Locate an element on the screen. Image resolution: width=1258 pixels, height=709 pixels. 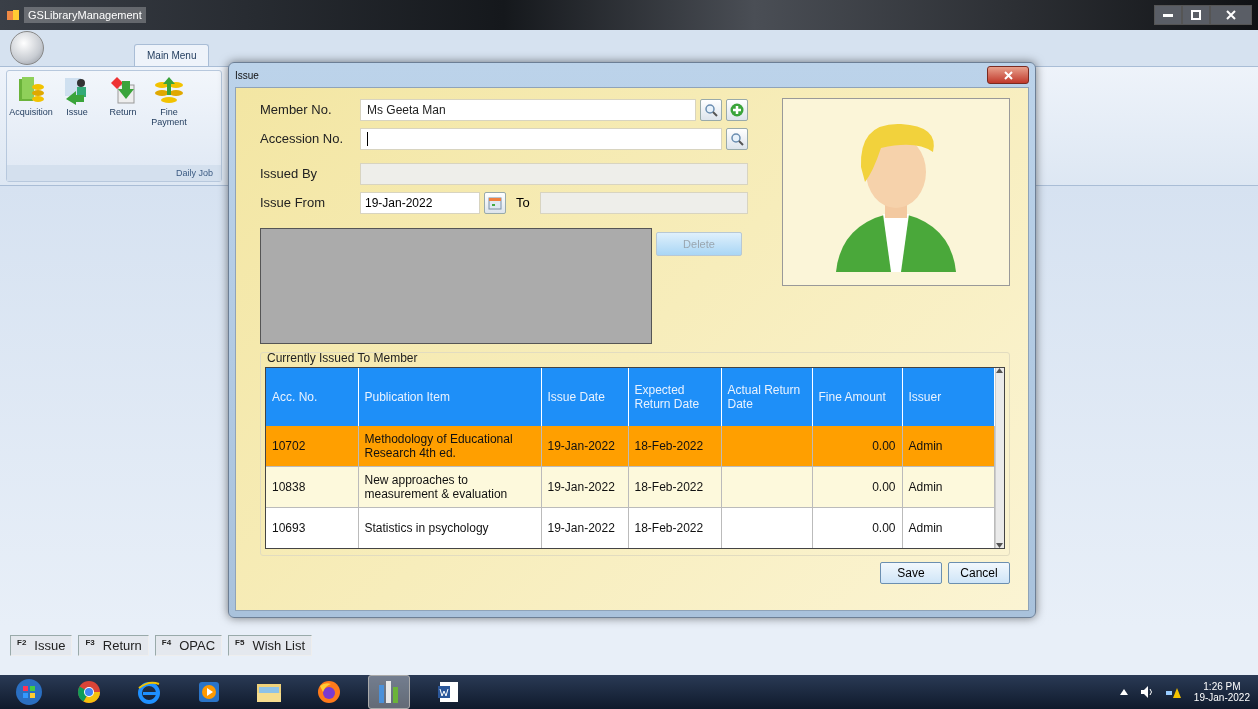
application-button is located at coordinates (27, 48).